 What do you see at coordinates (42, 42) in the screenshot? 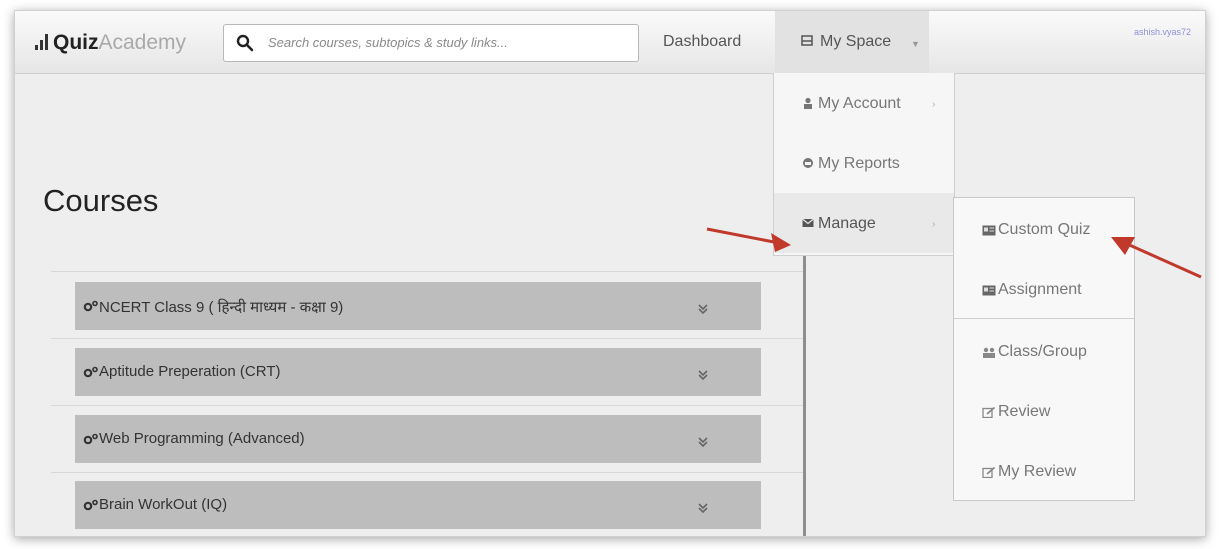
I see `signal-bars-icon` at bounding box center [42, 42].